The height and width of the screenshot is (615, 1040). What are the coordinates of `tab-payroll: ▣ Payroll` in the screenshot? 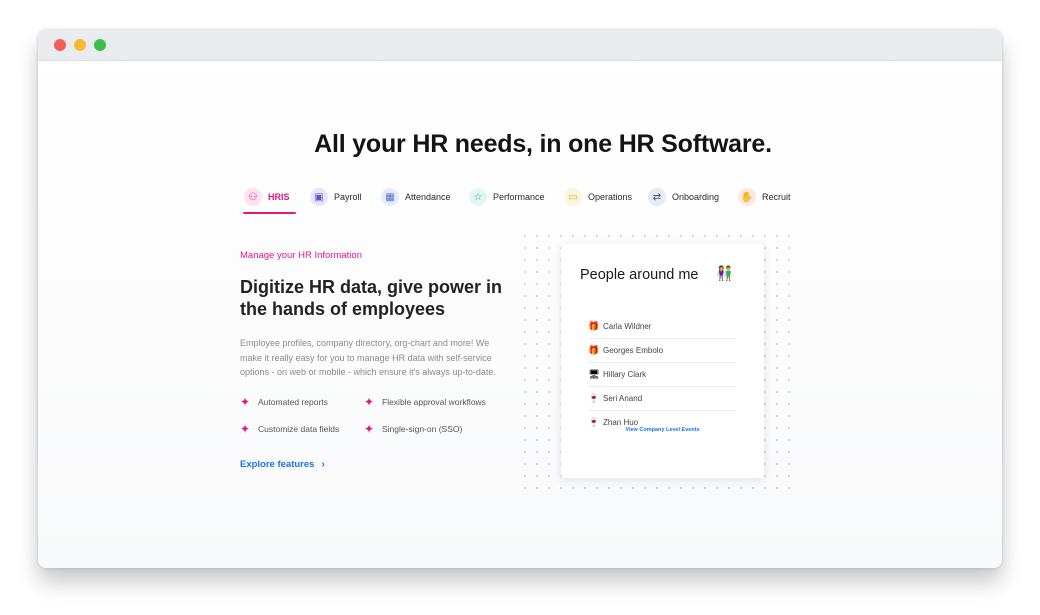 It's located at (336, 197).